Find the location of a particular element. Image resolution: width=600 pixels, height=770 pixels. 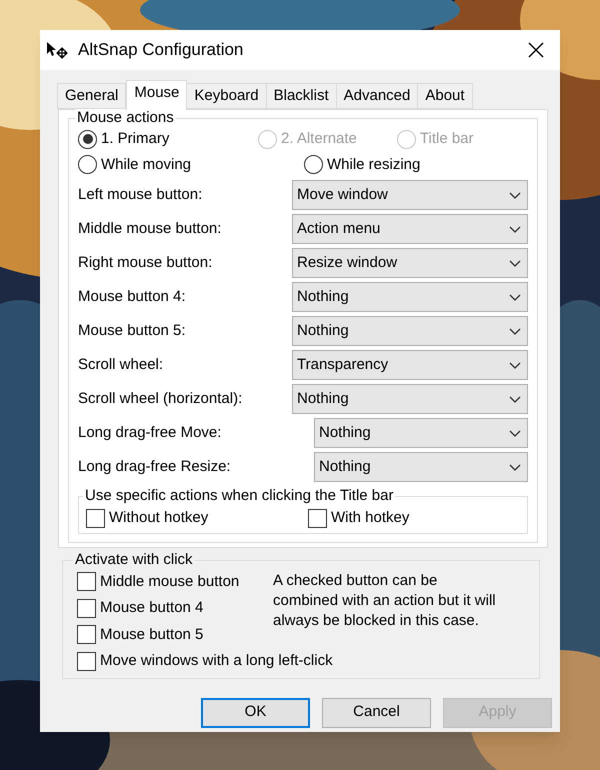

dropdown: Action menu is located at coordinates (410, 229).